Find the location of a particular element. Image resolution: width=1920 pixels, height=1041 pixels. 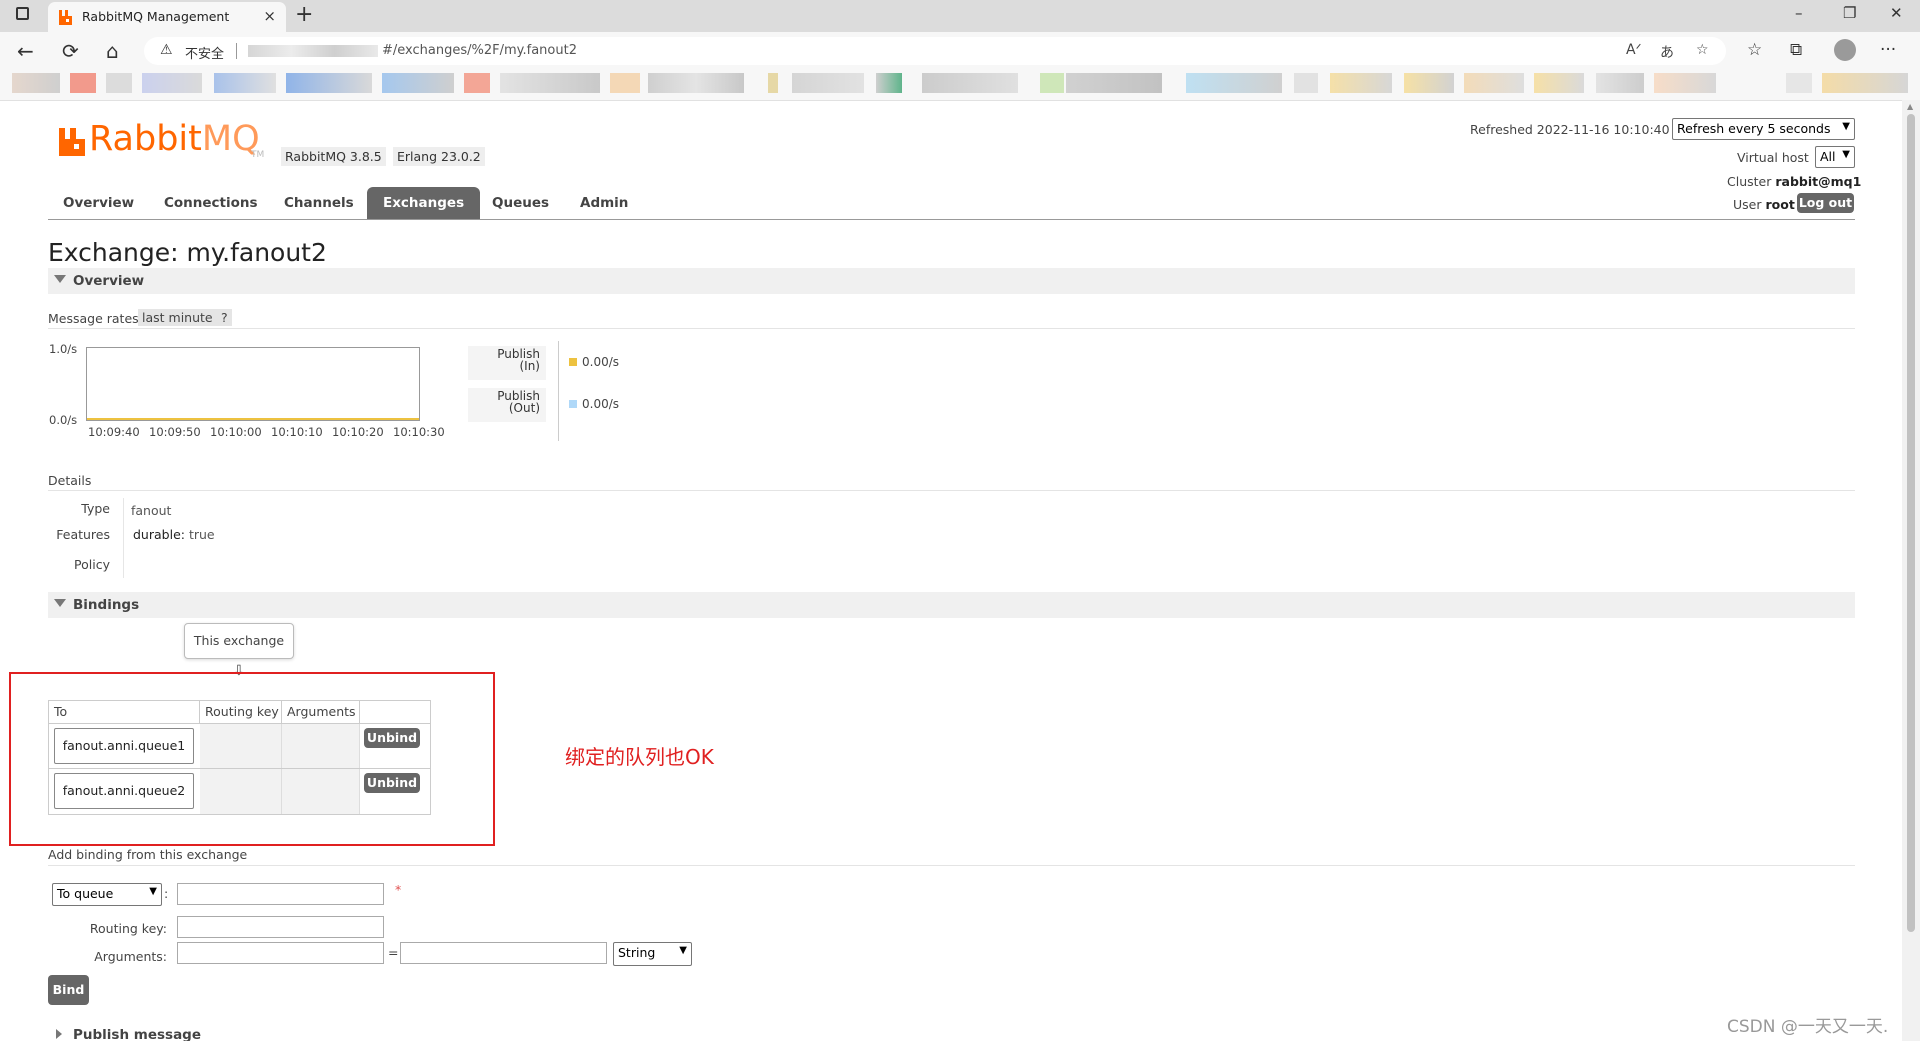

bindings-section-toggle: Bindings is located at coordinates (951, 605).